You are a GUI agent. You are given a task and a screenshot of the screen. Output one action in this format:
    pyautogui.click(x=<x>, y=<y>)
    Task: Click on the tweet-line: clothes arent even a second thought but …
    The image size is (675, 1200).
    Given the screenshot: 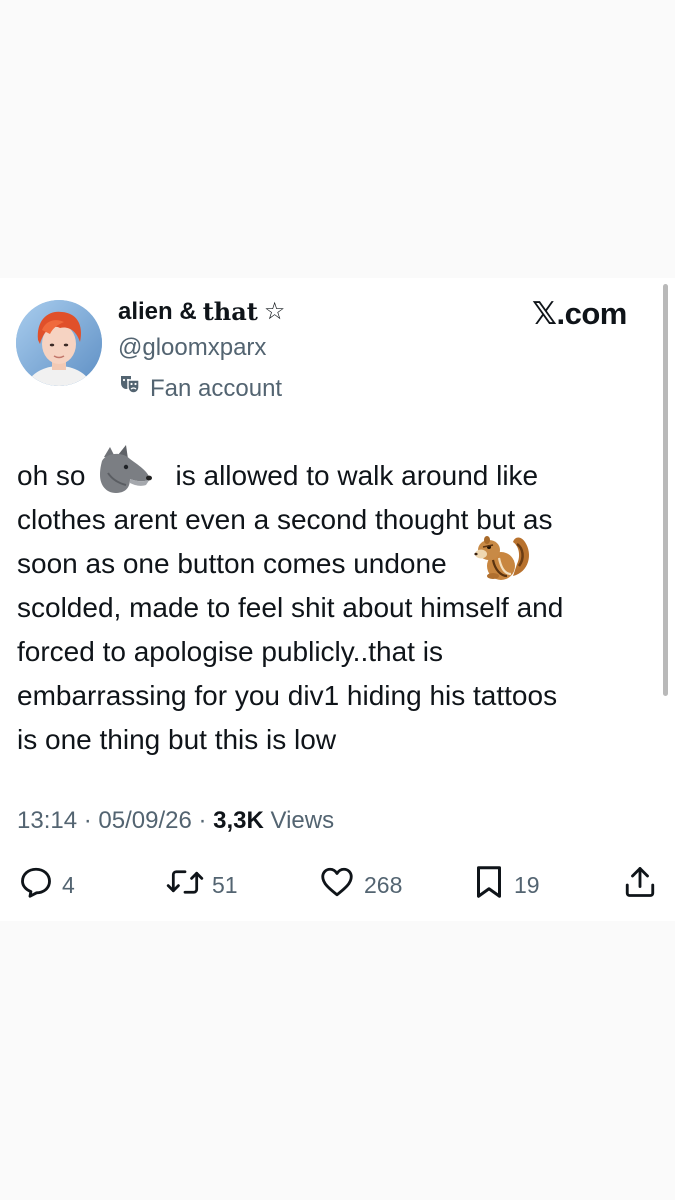 What is the action you would take?
    pyautogui.click(x=339, y=520)
    